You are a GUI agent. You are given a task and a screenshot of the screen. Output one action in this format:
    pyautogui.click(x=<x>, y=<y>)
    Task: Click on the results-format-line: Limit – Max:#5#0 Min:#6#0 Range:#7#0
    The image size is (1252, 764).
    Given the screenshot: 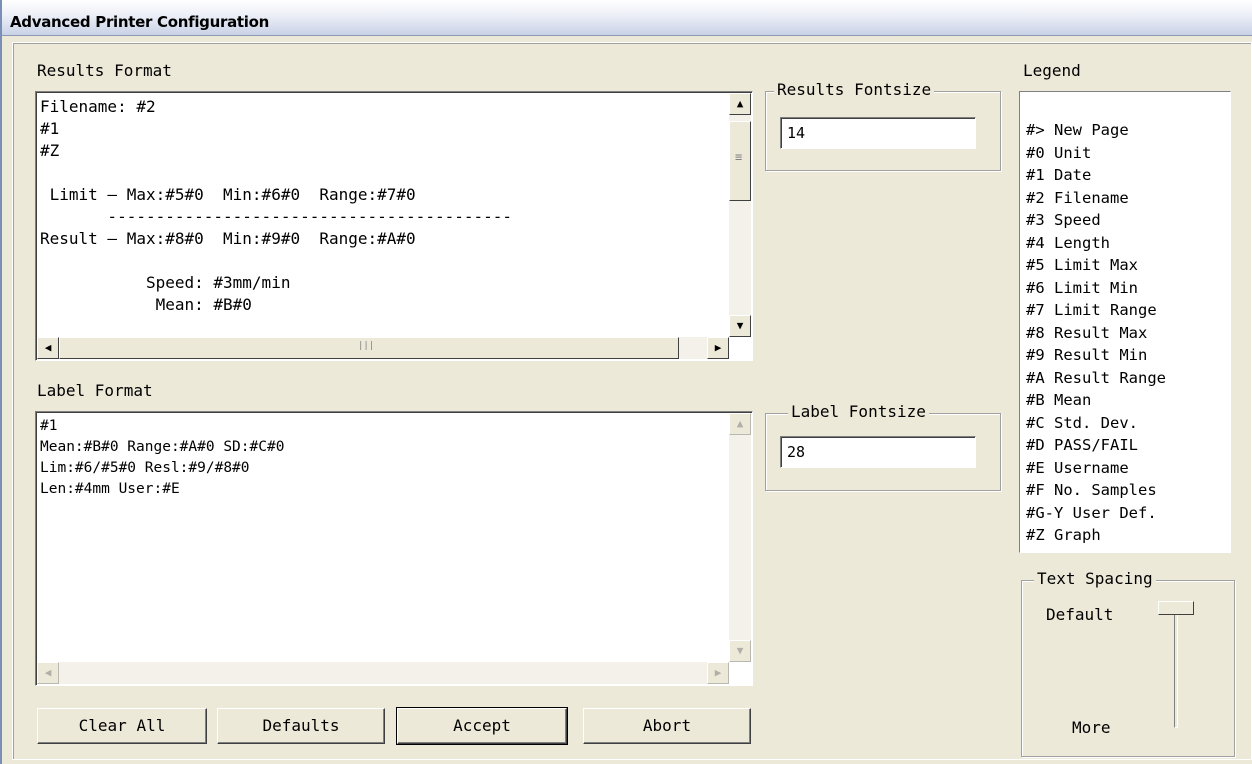 What is the action you would take?
    pyautogui.click(x=228, y=194)
    